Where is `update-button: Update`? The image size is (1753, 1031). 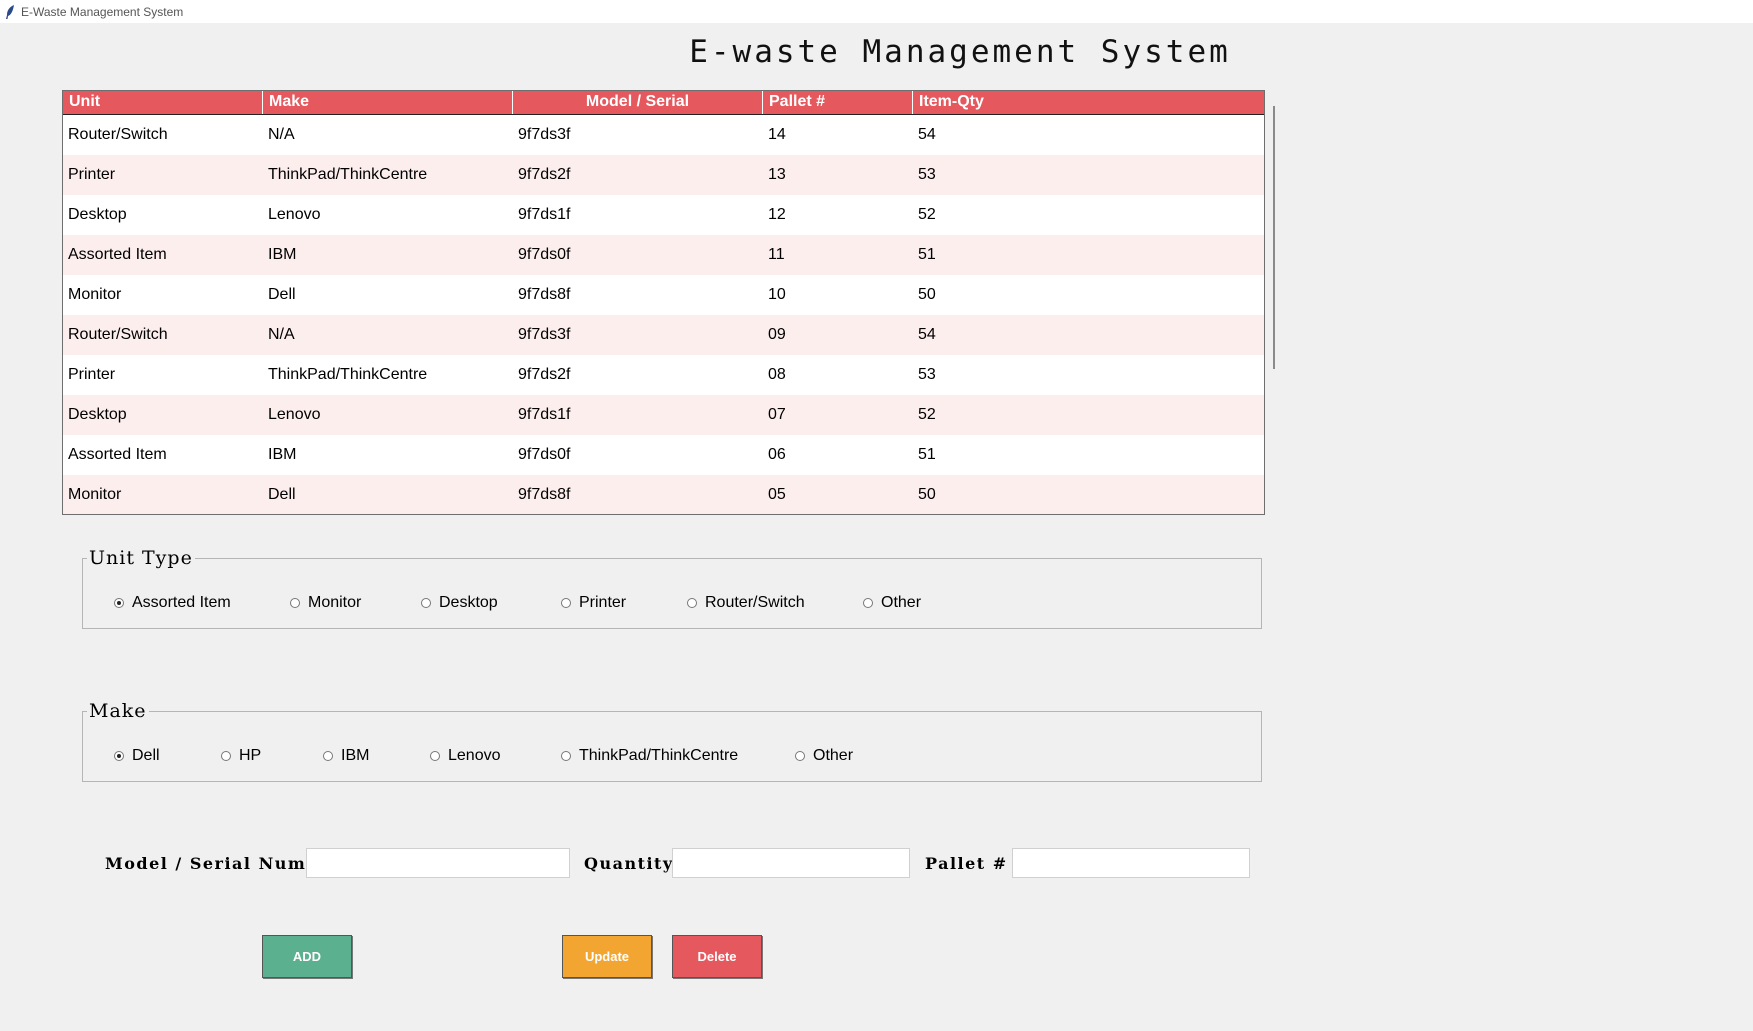 update-button: Update is located at coordinates (607, 956).